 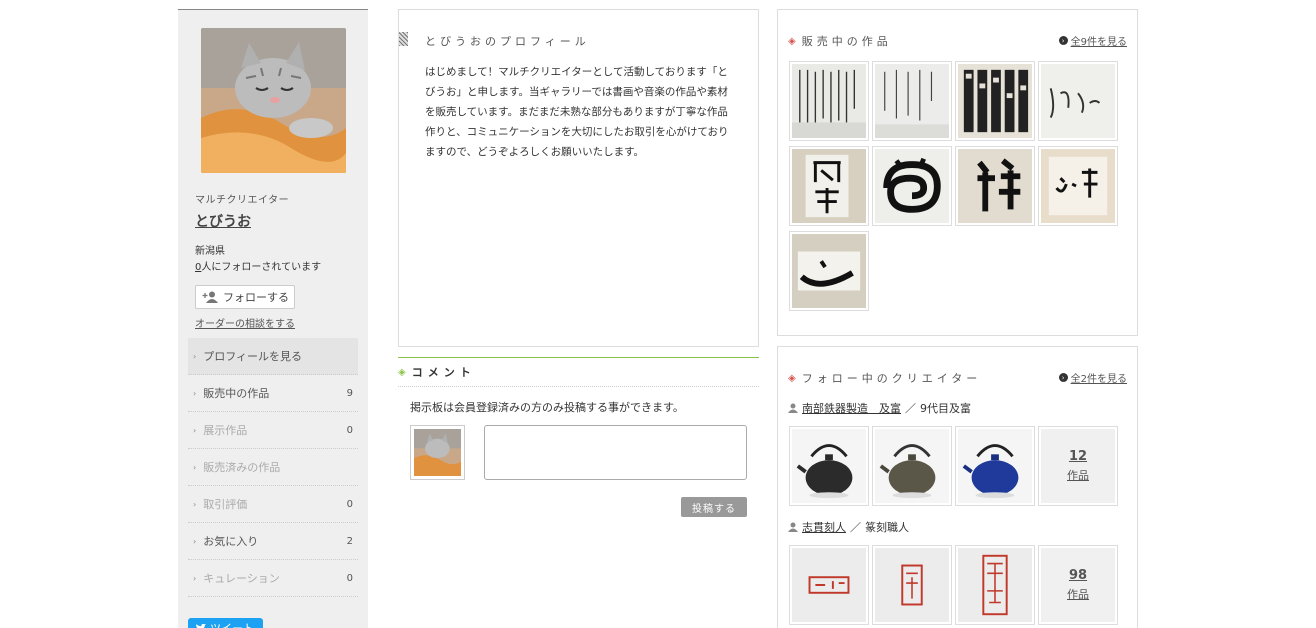 What do you see at coordinates (225, 504) in the screenshot?
I see `sidebar-item-label: 取引評価` at bounding box center [225, 504].